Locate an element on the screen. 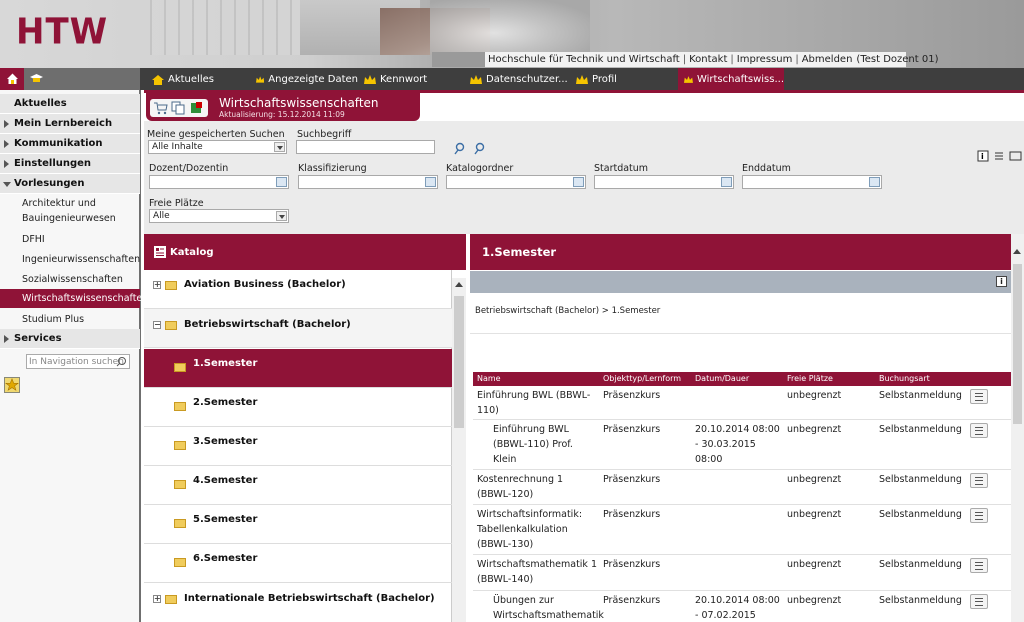 The width and height of the screenshot is (1024, 622). link-university: Hochschule für Technik und Wirtschaft is located at coordinates (584, 59).